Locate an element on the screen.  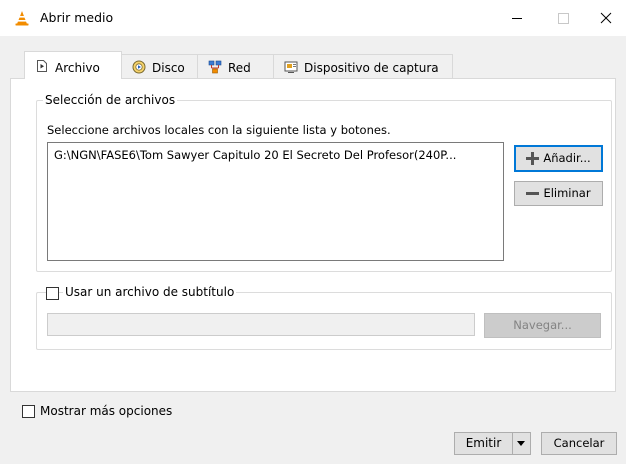
maximize-button is located at coordinates (563, 18).